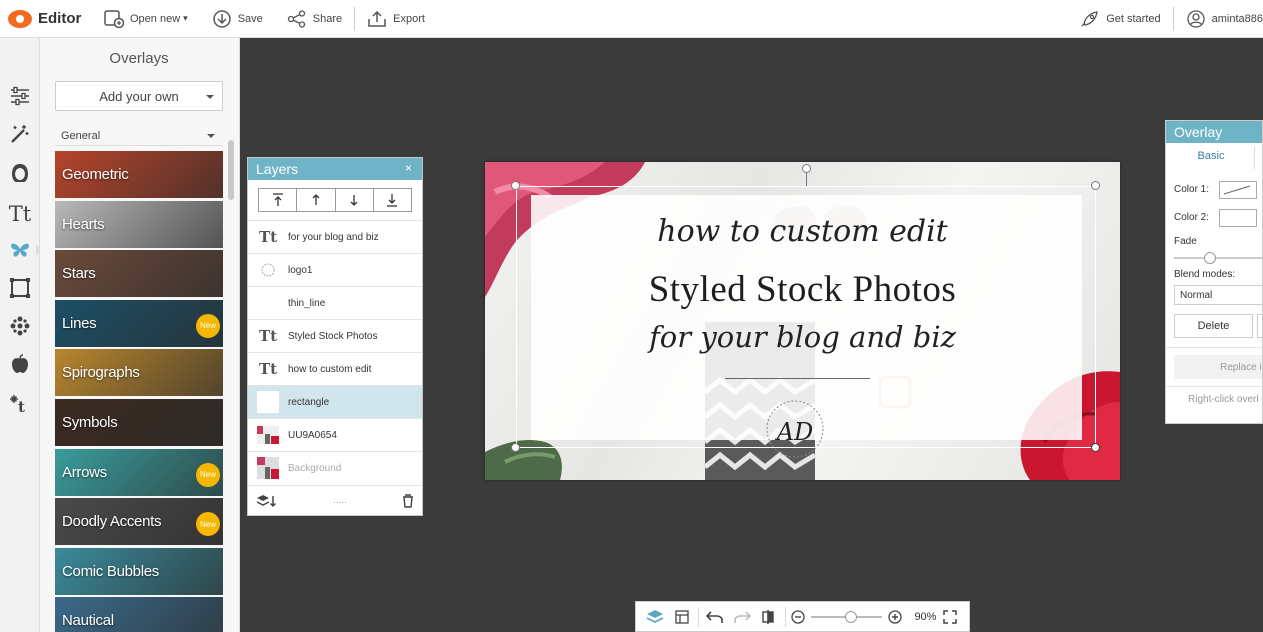 This screenshot has width=1263, height=632. I want to click on scrollbar-thumb, so click(231, 170).